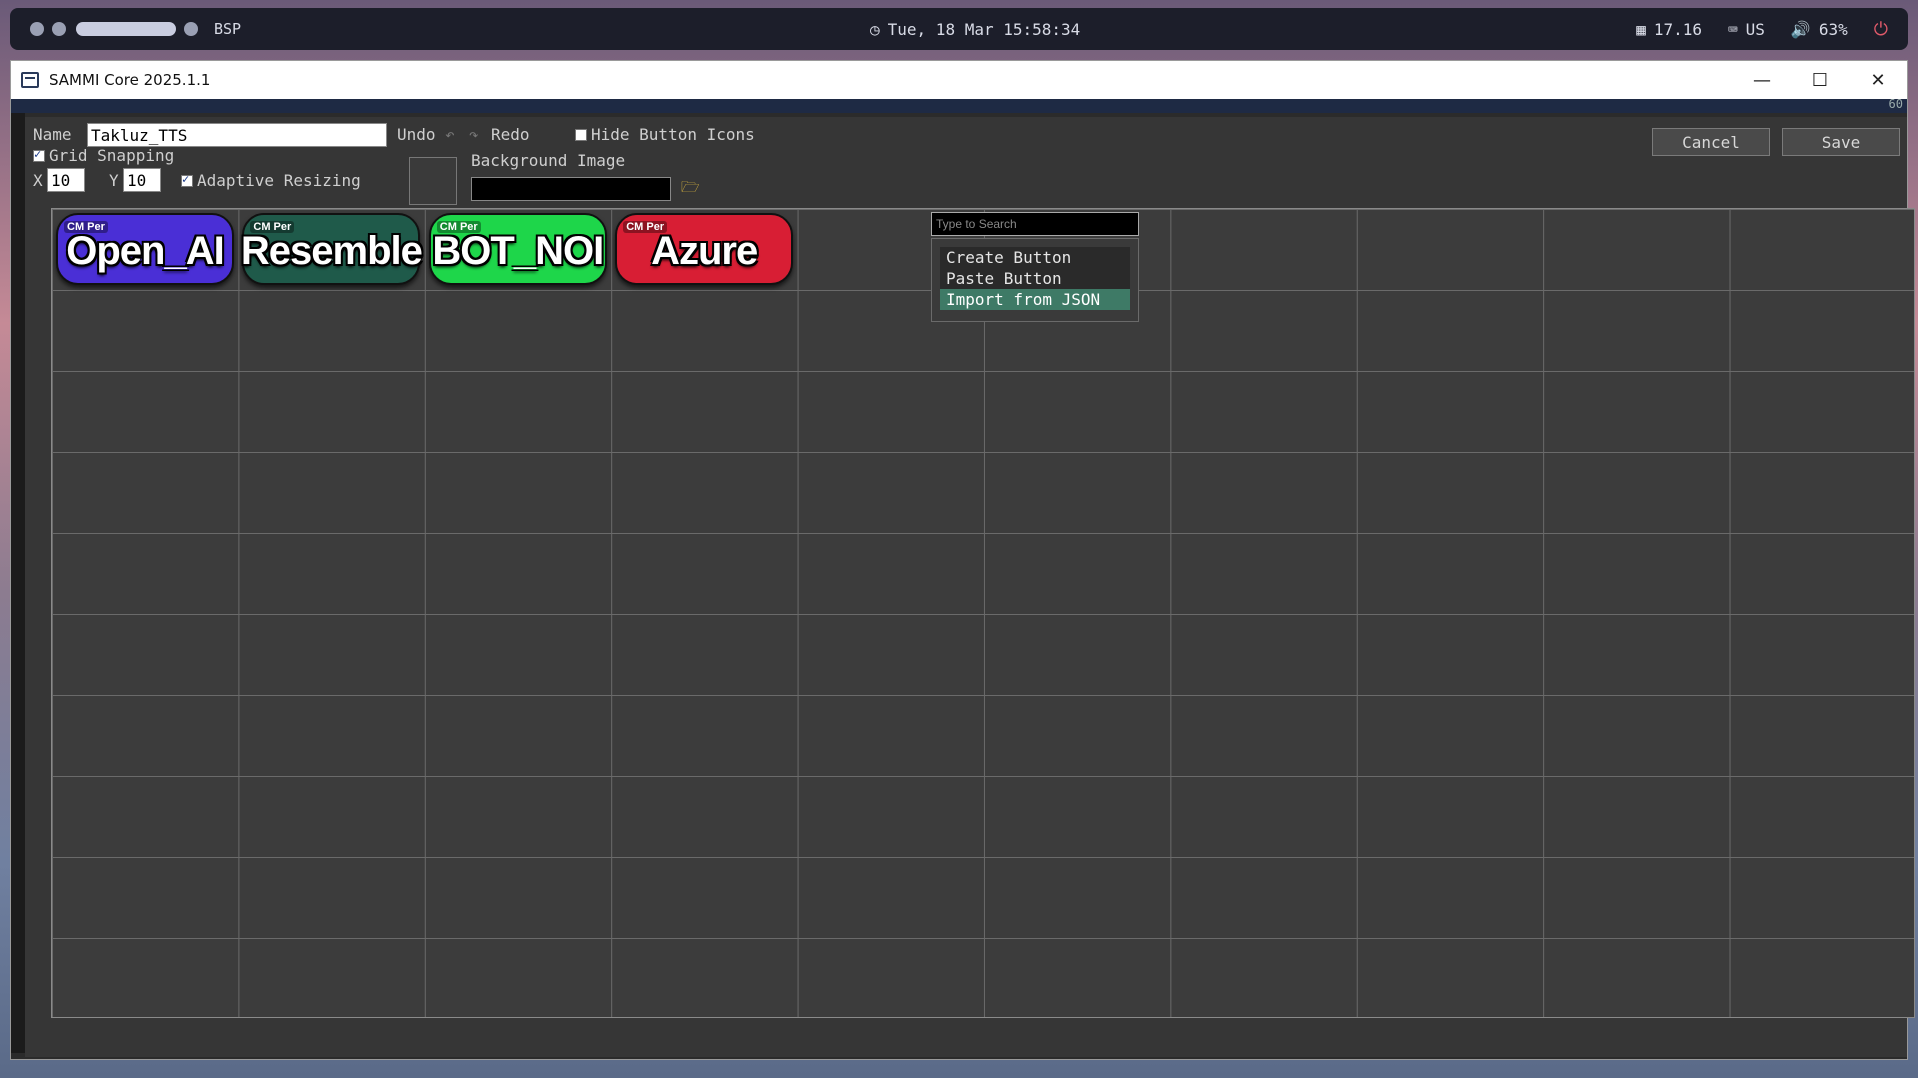  Describe the element at coordinates (691, 187) in the screenshot. I see `folder-icon: 🗁` at that location.